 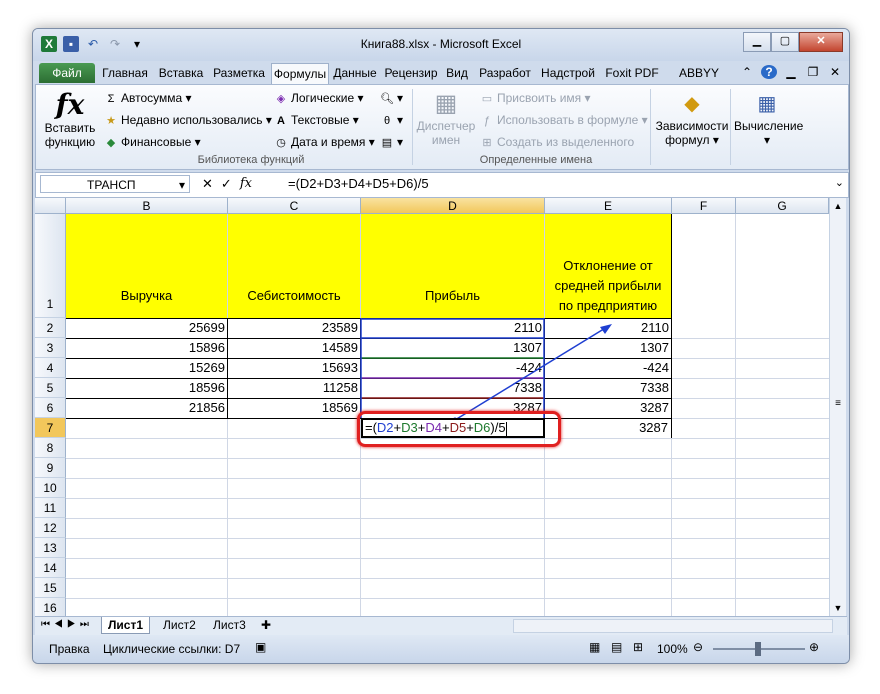 I want to click on row-header-12: 12, so click(x=50, y=528).